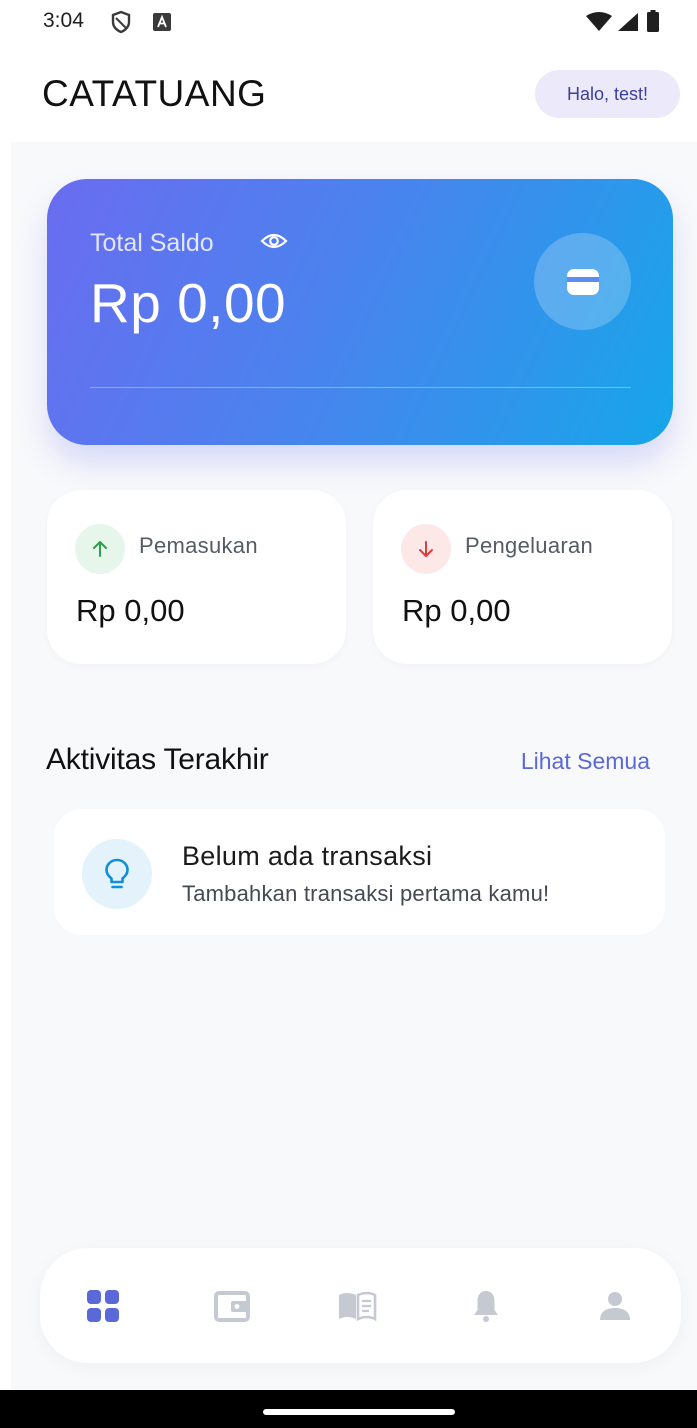  What do you see at coordinates (607, 94) in the screenshot?
I see `greeting-badge: Halo, test!` at bounding box center [607, 94].